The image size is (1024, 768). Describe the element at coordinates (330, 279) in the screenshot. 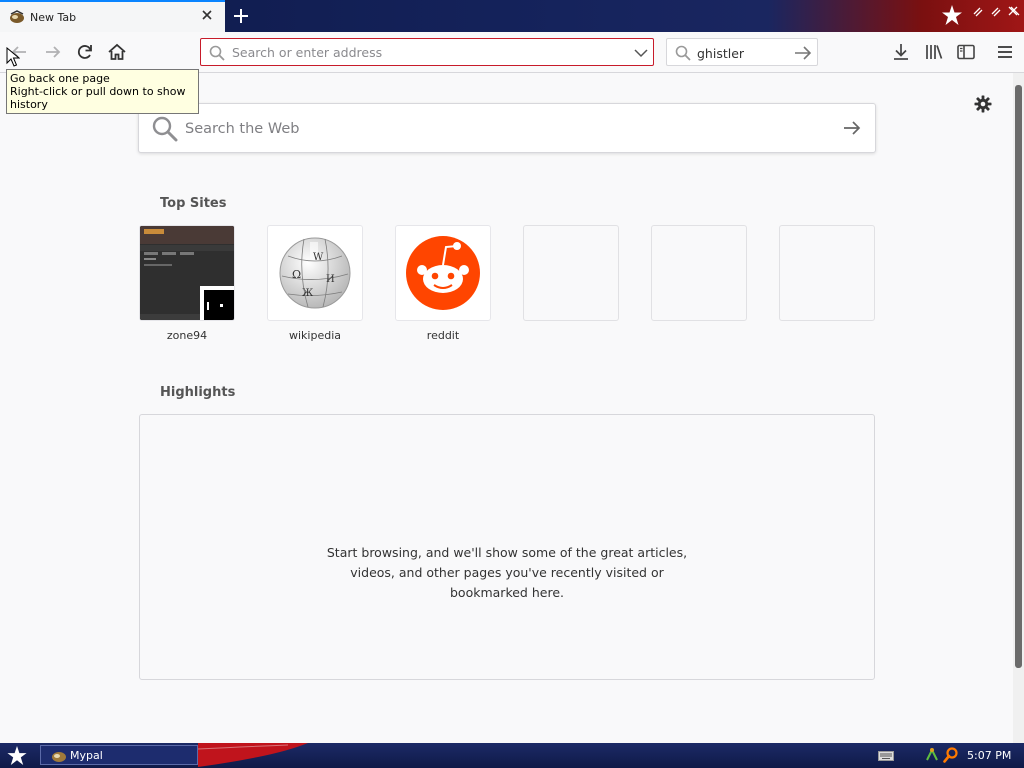

I see `svg-text: И` at that location.